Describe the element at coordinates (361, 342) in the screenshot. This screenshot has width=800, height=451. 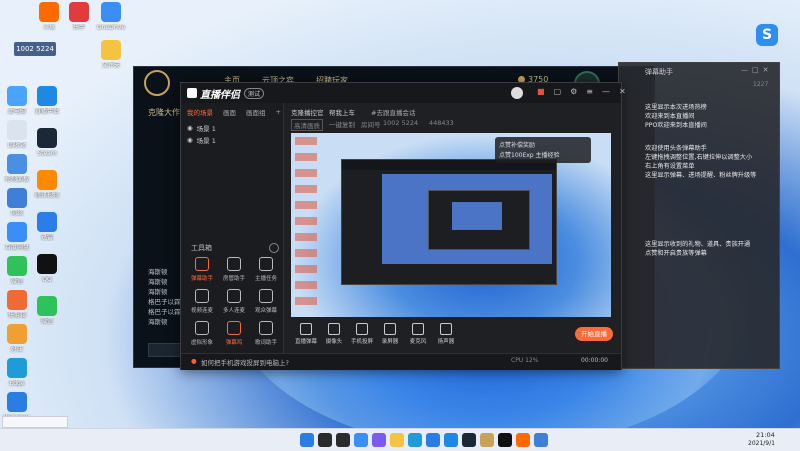
I see `control-label: 手机投屏` at that location.